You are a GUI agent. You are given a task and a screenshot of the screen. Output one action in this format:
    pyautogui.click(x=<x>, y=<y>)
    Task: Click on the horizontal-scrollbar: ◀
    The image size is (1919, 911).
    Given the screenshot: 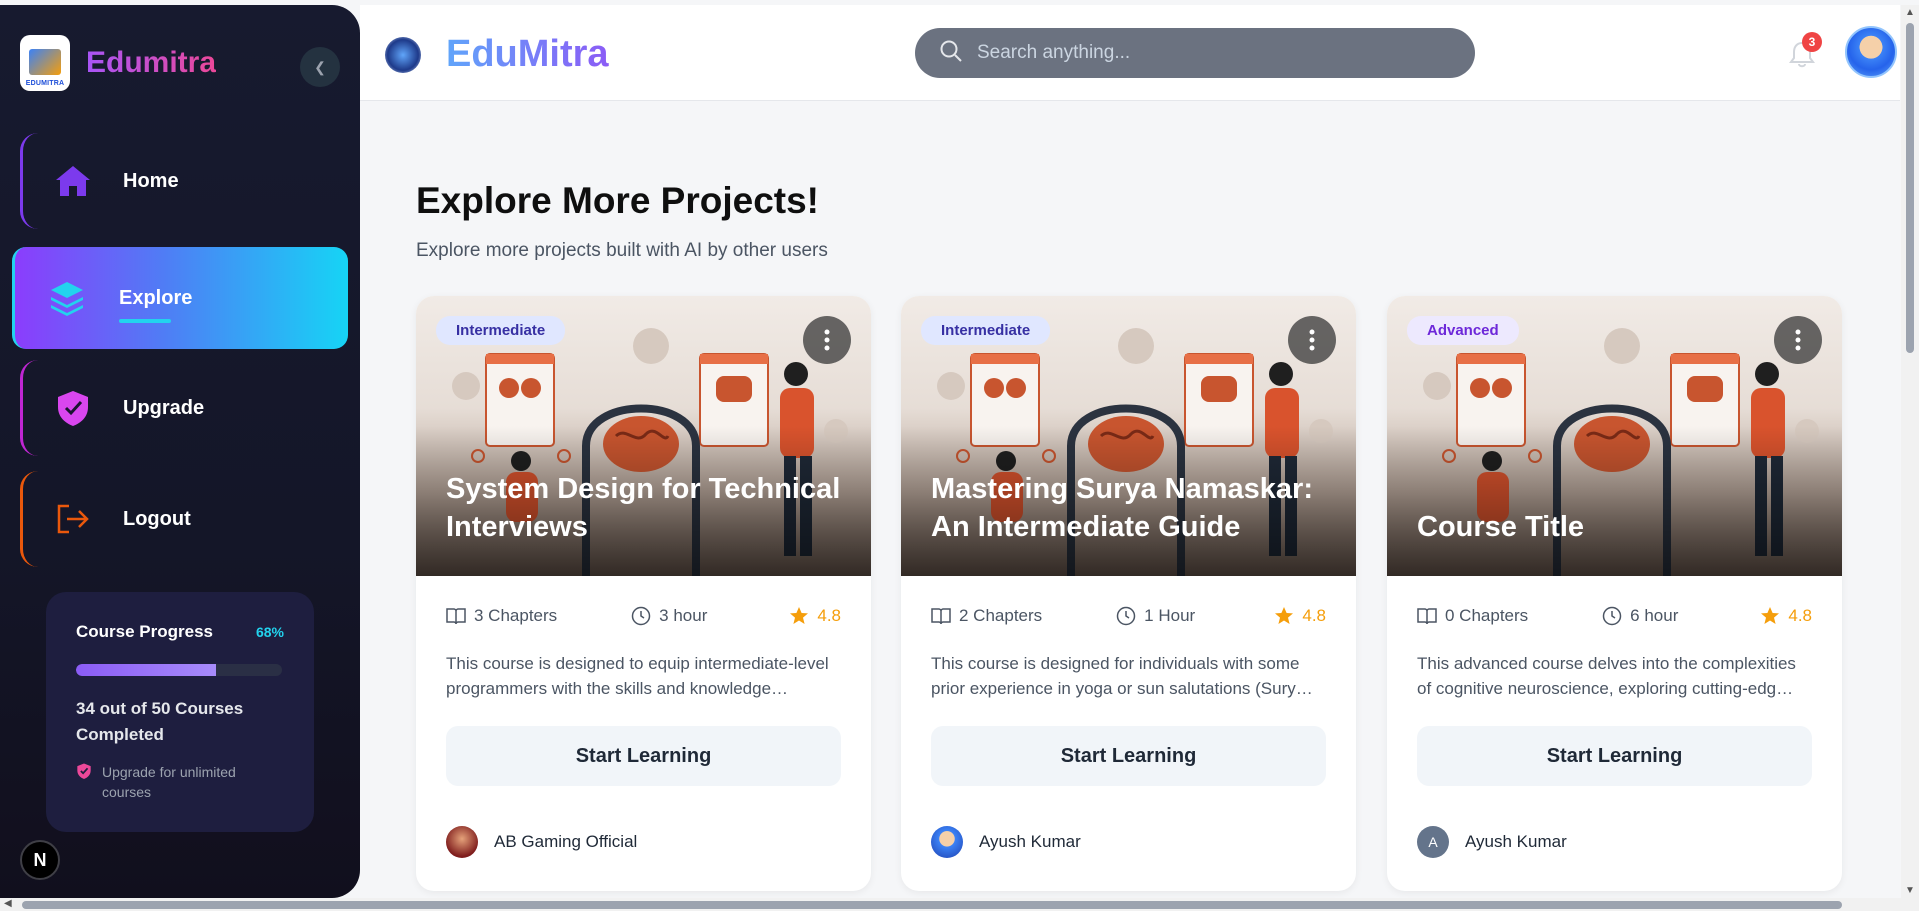 What is the action you would take?
    pyautogui.click(x=959, y=904)
    